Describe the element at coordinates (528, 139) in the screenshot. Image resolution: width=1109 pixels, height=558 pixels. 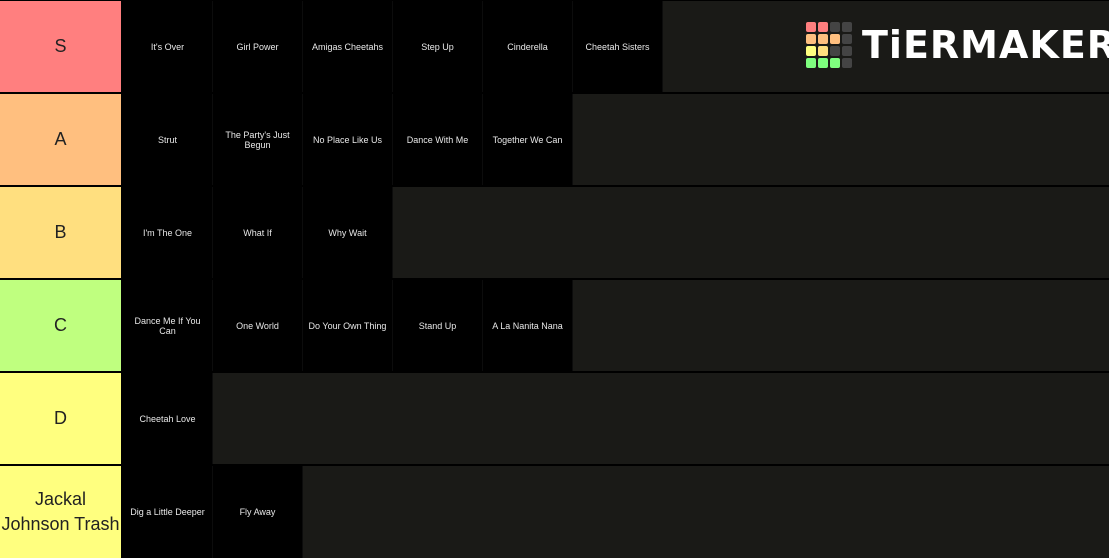
I see `tier-item: Together We Can` at that location.